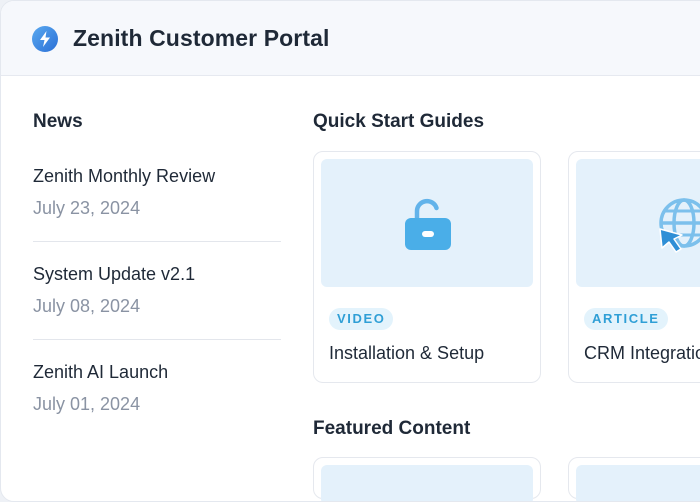 The image size is (700, 502). Describe the element at coordinates (399, 121) in the screenshot. I see `guides-heading: Quick Start Guides` at that location.